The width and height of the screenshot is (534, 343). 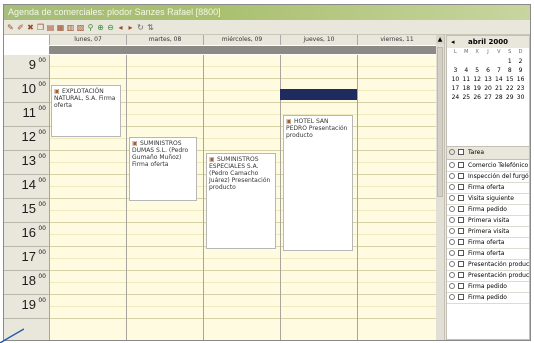 I want to click on mini-calendar-day: 25, so click(x=466, y=98).